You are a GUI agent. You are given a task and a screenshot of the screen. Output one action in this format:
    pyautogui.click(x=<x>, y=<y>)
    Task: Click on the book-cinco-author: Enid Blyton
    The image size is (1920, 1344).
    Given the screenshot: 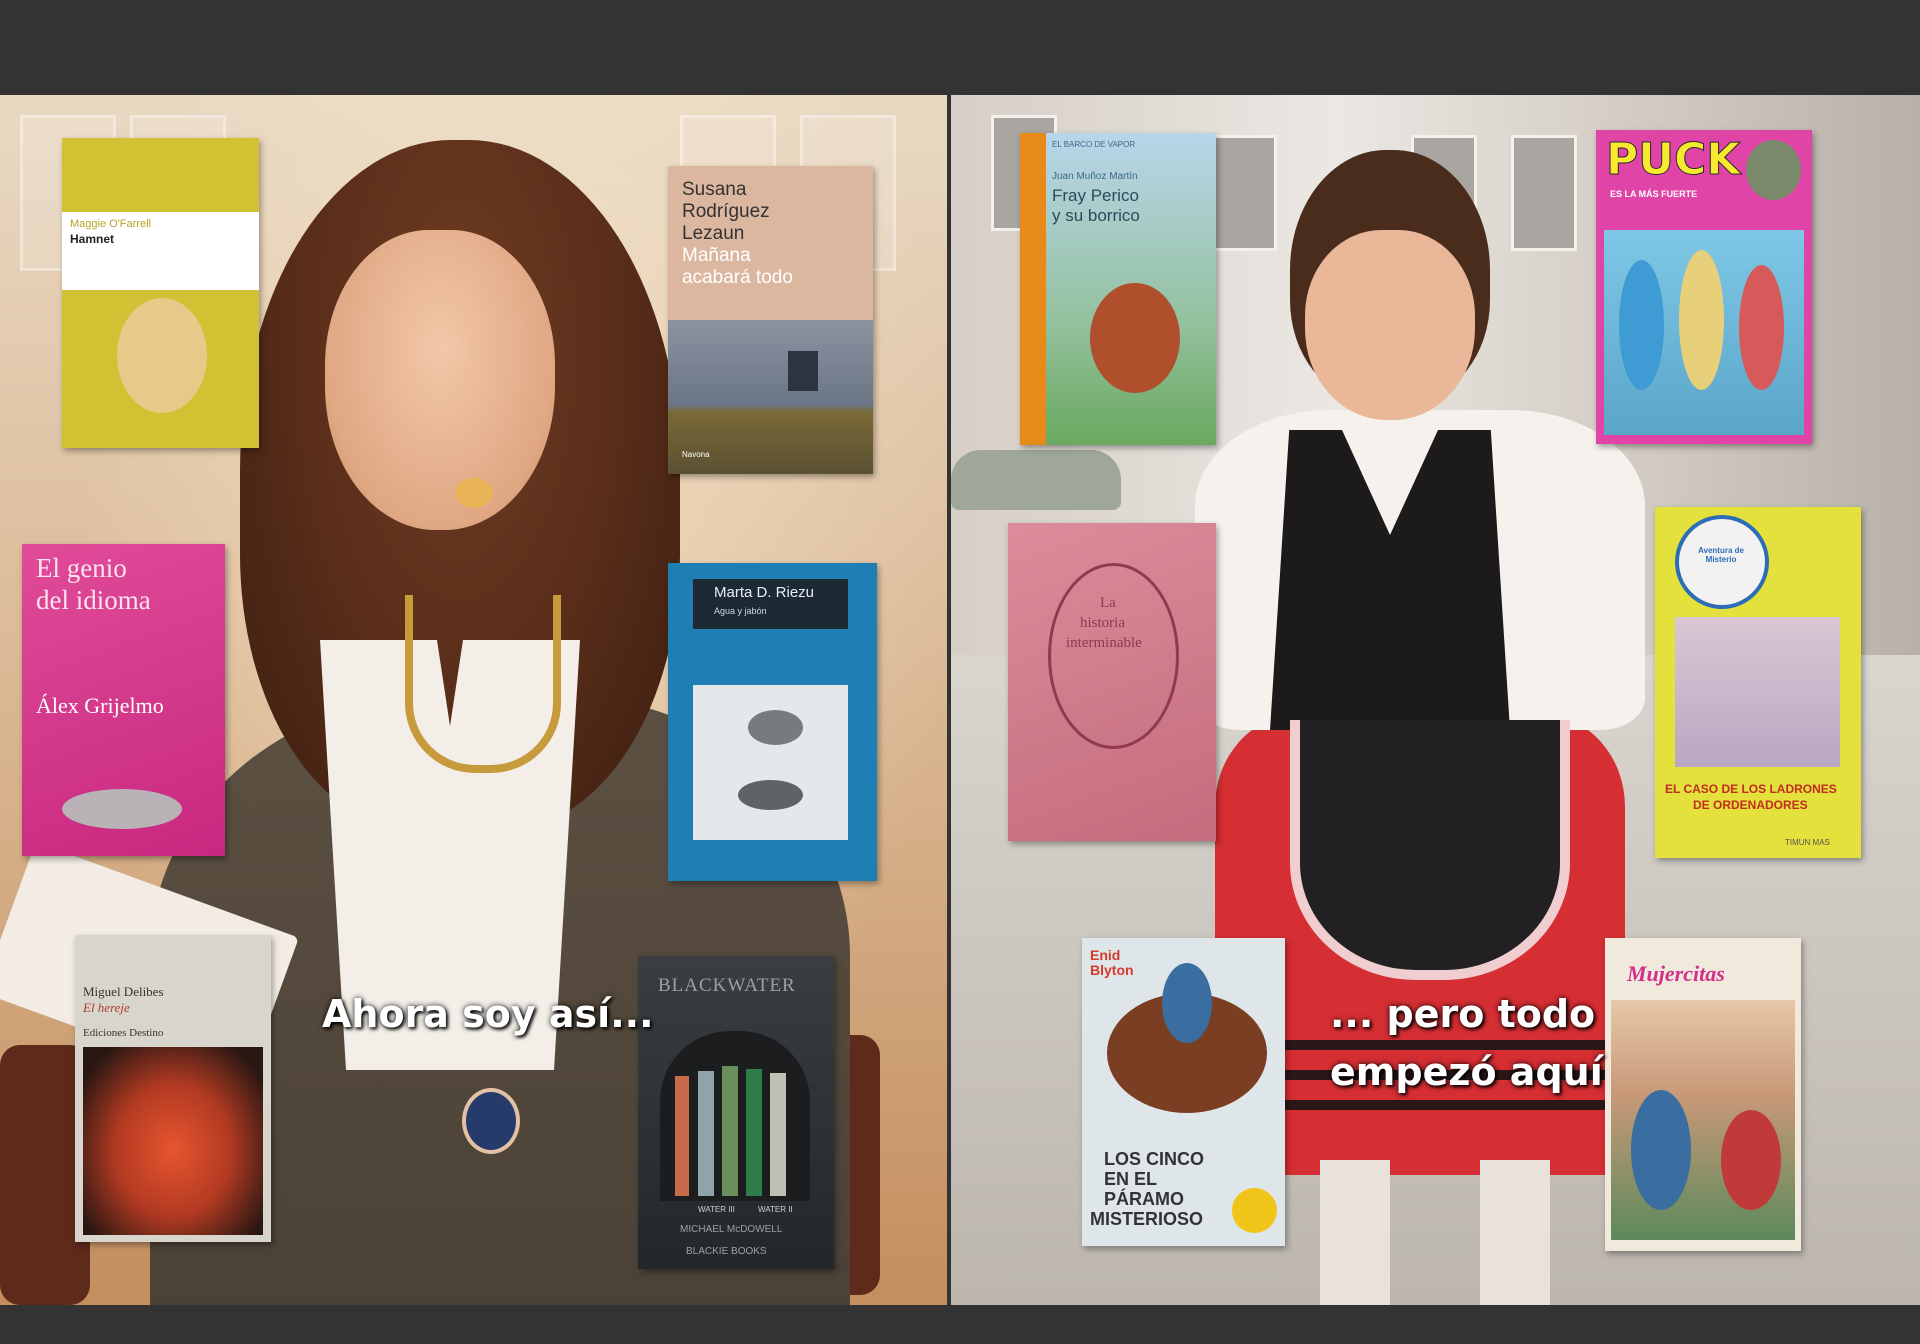 What is the action you would take?
    pyautogui.click(x=1112, y=963)
    